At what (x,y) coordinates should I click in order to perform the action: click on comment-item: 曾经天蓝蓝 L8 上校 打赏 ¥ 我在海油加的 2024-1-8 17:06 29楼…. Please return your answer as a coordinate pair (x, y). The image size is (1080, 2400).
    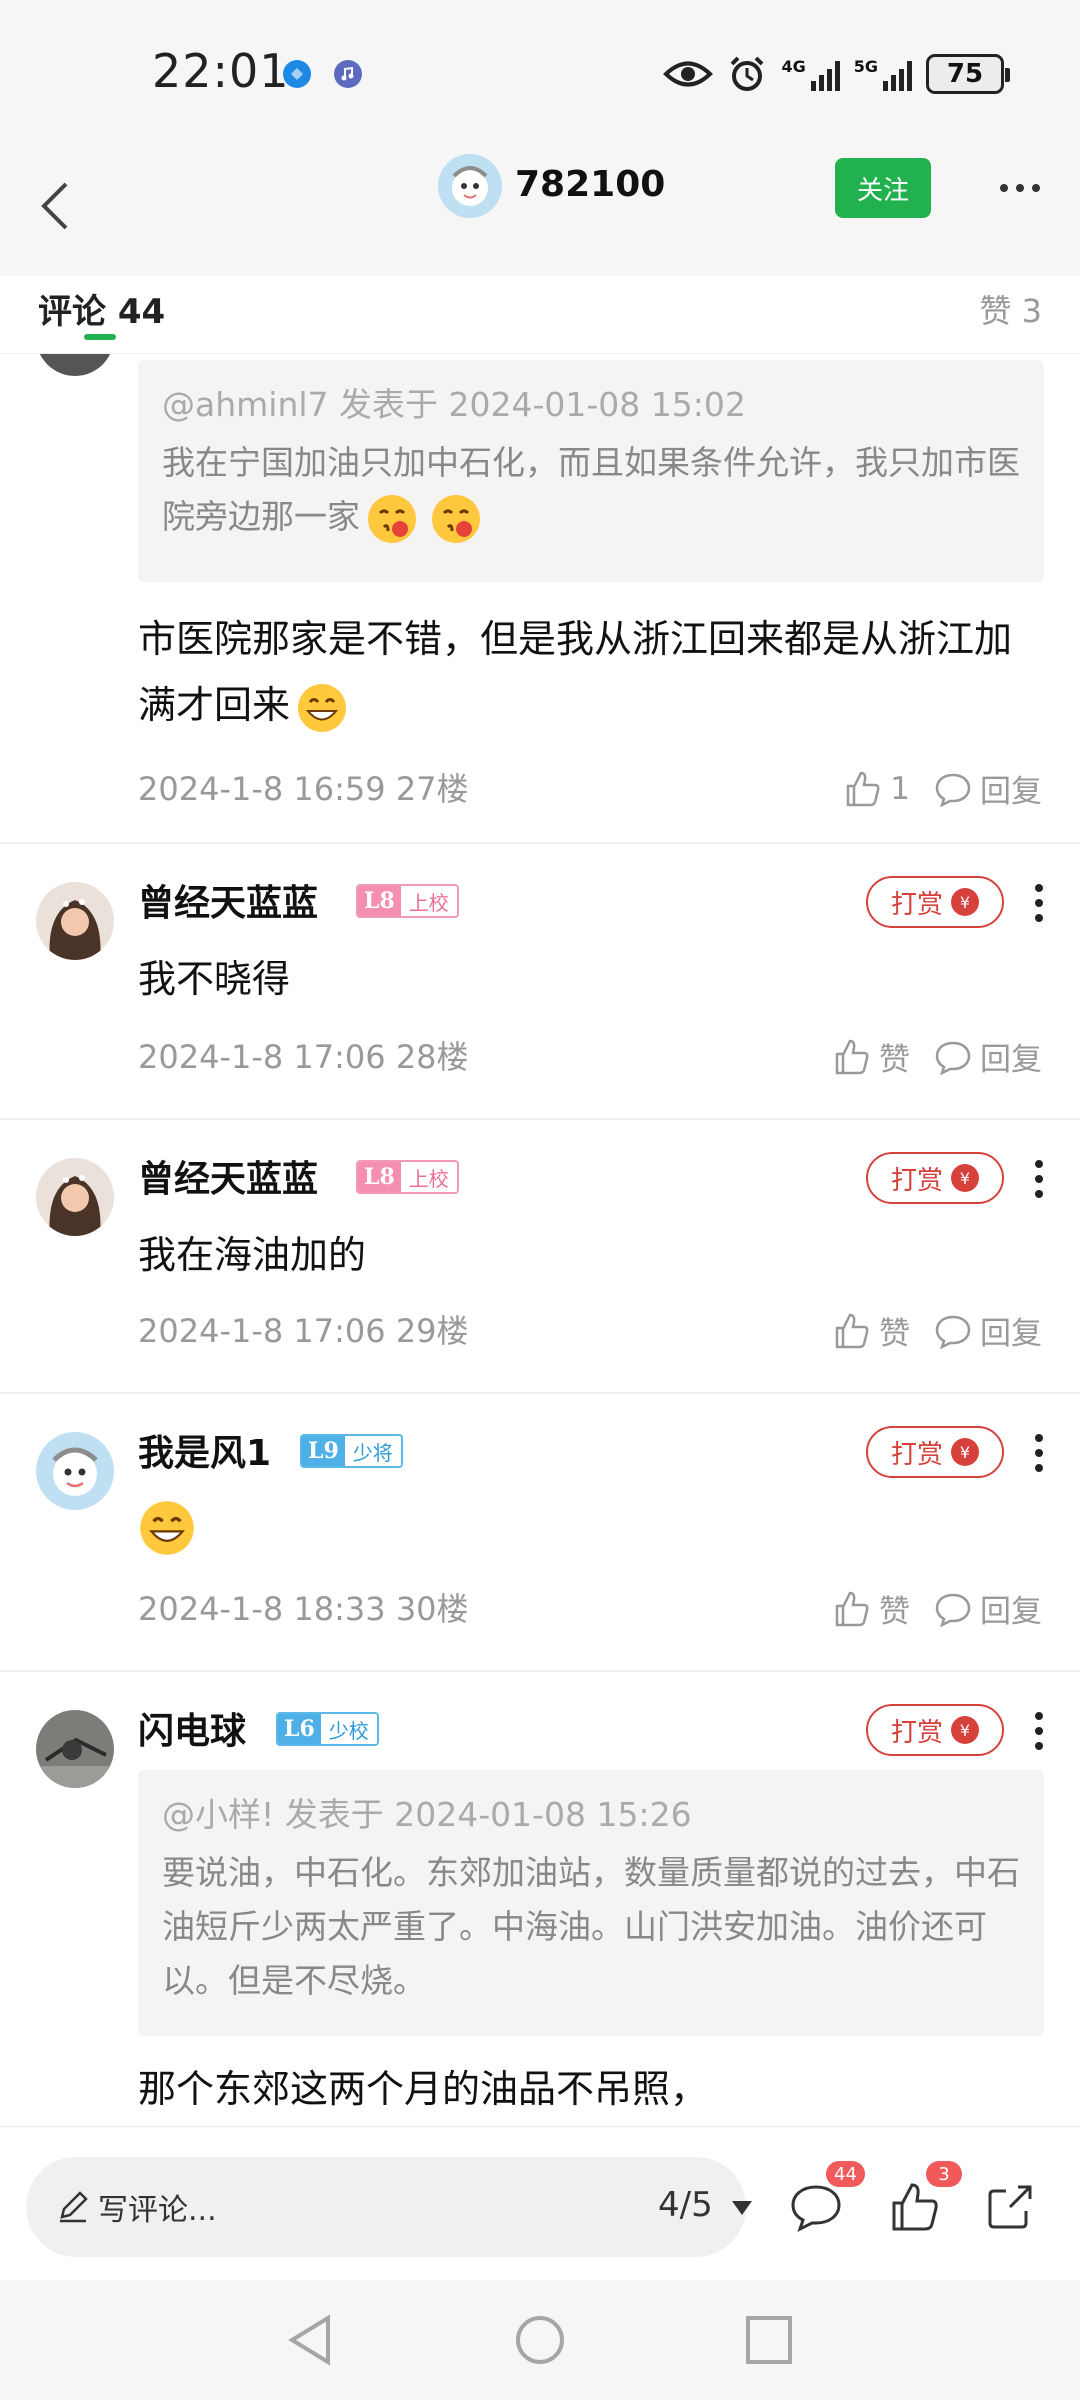
    Looking at the image, I should click on (540, 1257).